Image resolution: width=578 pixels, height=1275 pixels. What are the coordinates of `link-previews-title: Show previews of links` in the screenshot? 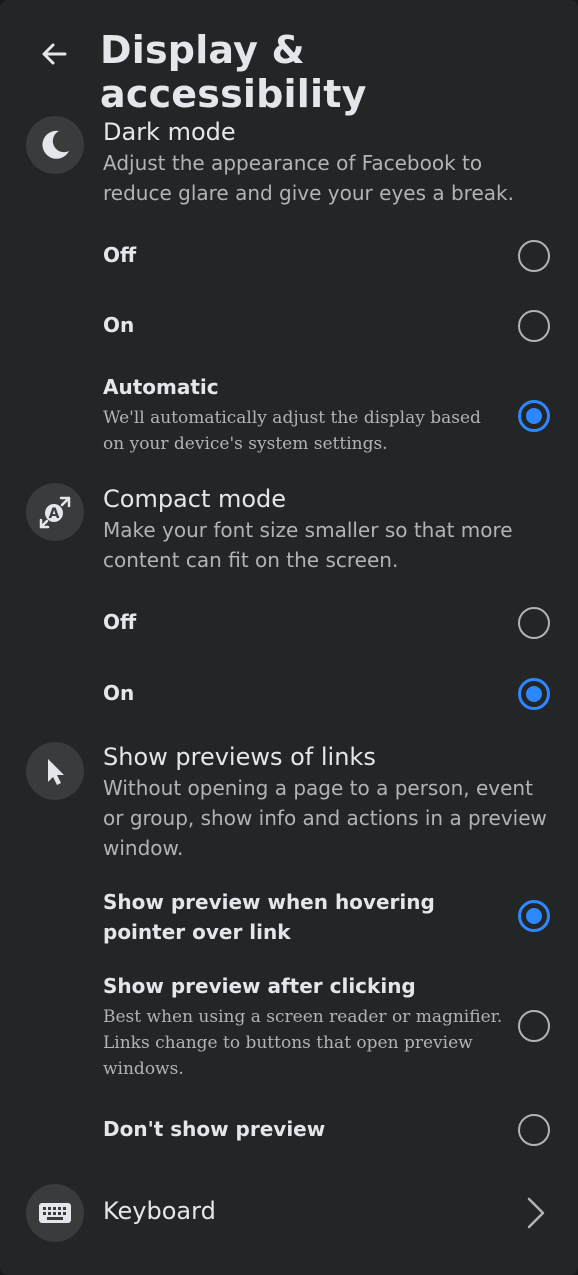 It's located at (239, 757).